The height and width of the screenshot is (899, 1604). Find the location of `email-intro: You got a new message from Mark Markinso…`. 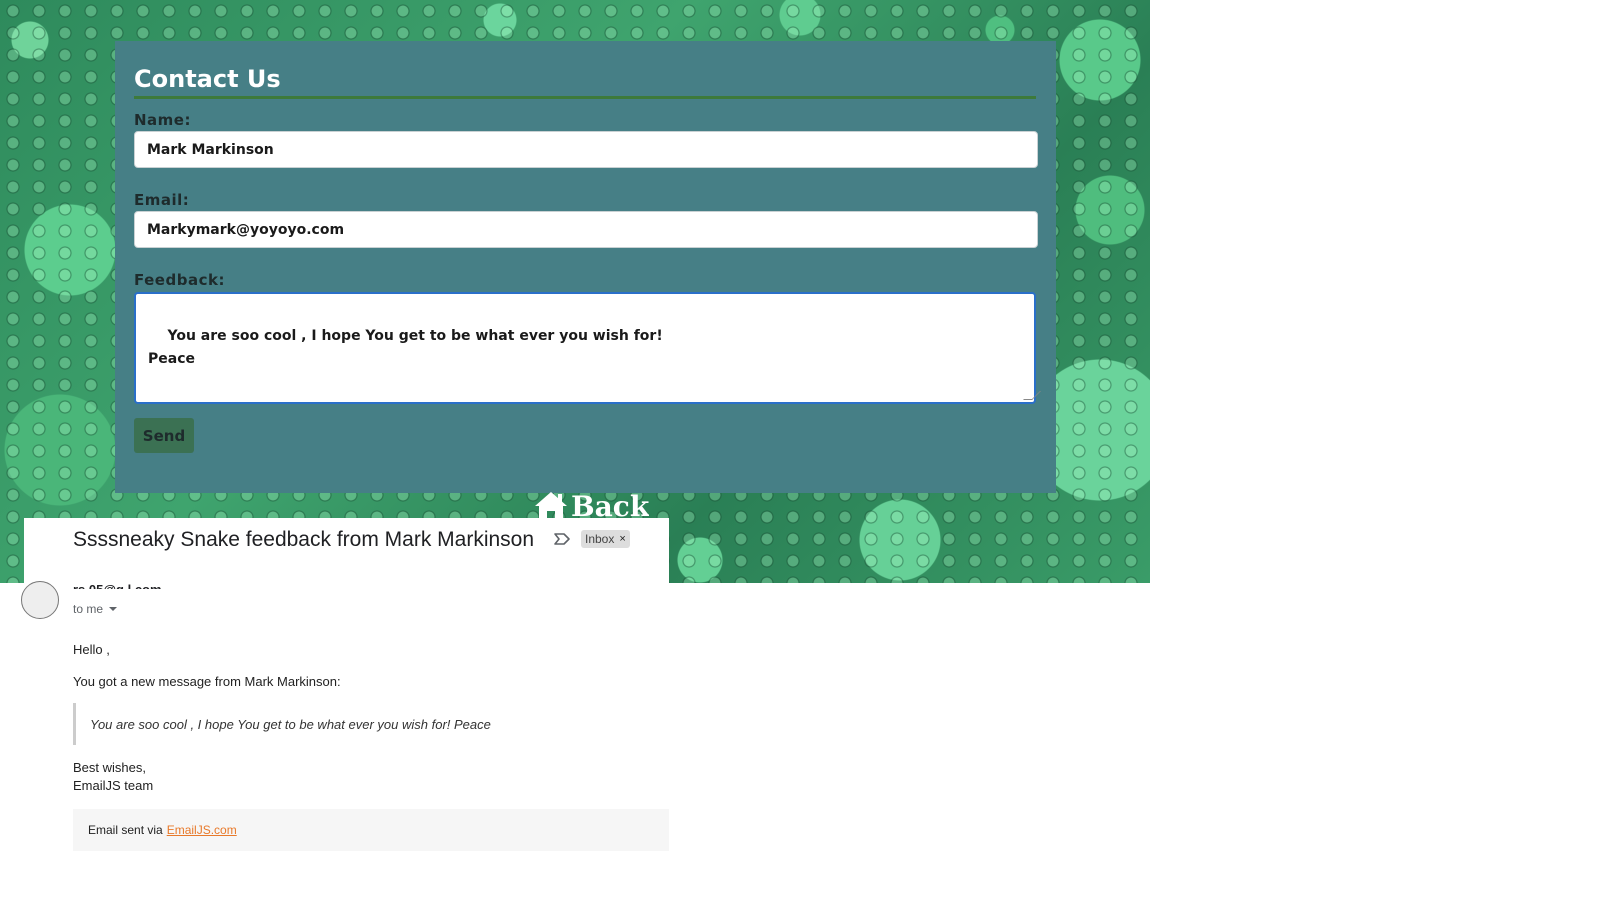

email-intro: You got a new message from Mark Markinso… is located at coordinates (207, 681).